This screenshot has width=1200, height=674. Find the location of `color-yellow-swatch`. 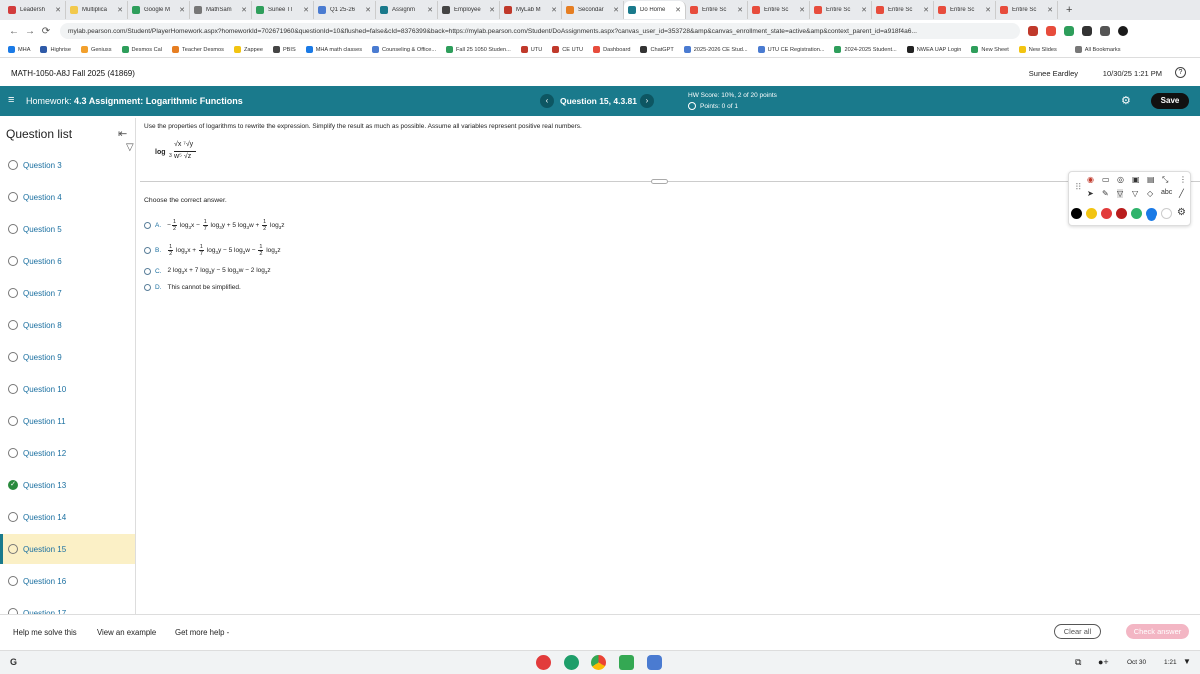

color-yellow-swatch is located at coordinates (1091, 213).